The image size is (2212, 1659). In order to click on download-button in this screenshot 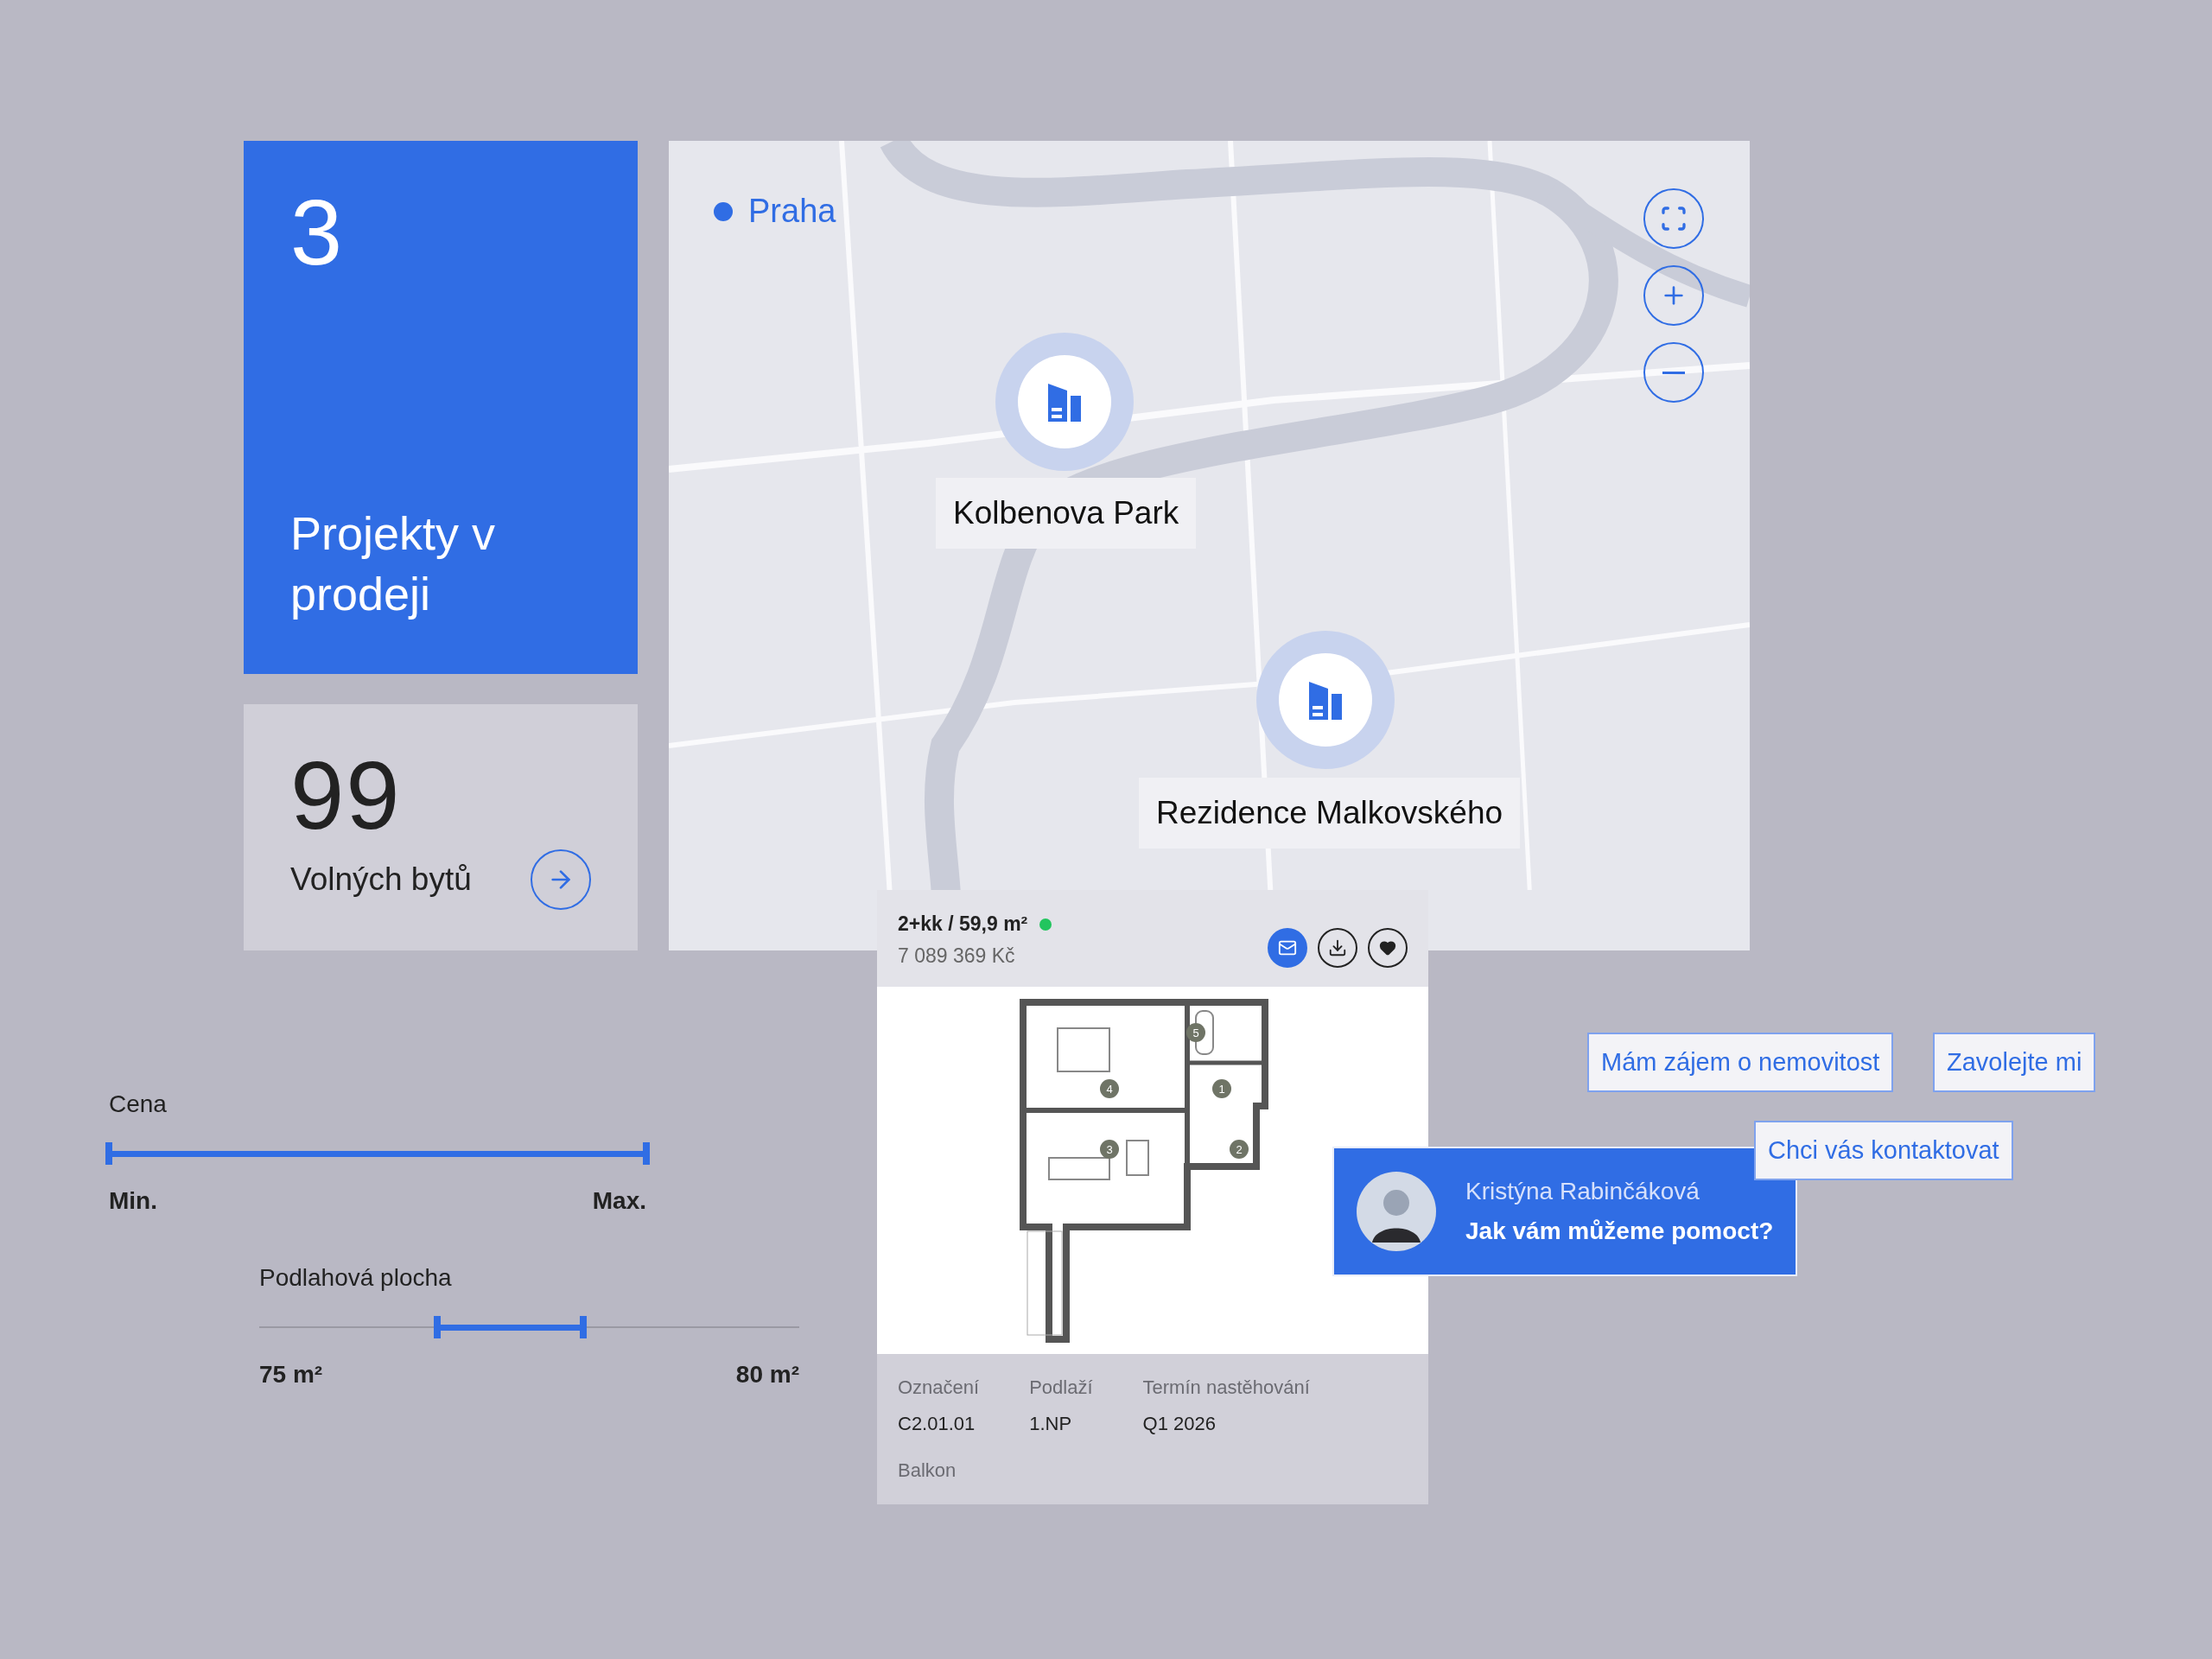, I will do `click(1337, 948)`.